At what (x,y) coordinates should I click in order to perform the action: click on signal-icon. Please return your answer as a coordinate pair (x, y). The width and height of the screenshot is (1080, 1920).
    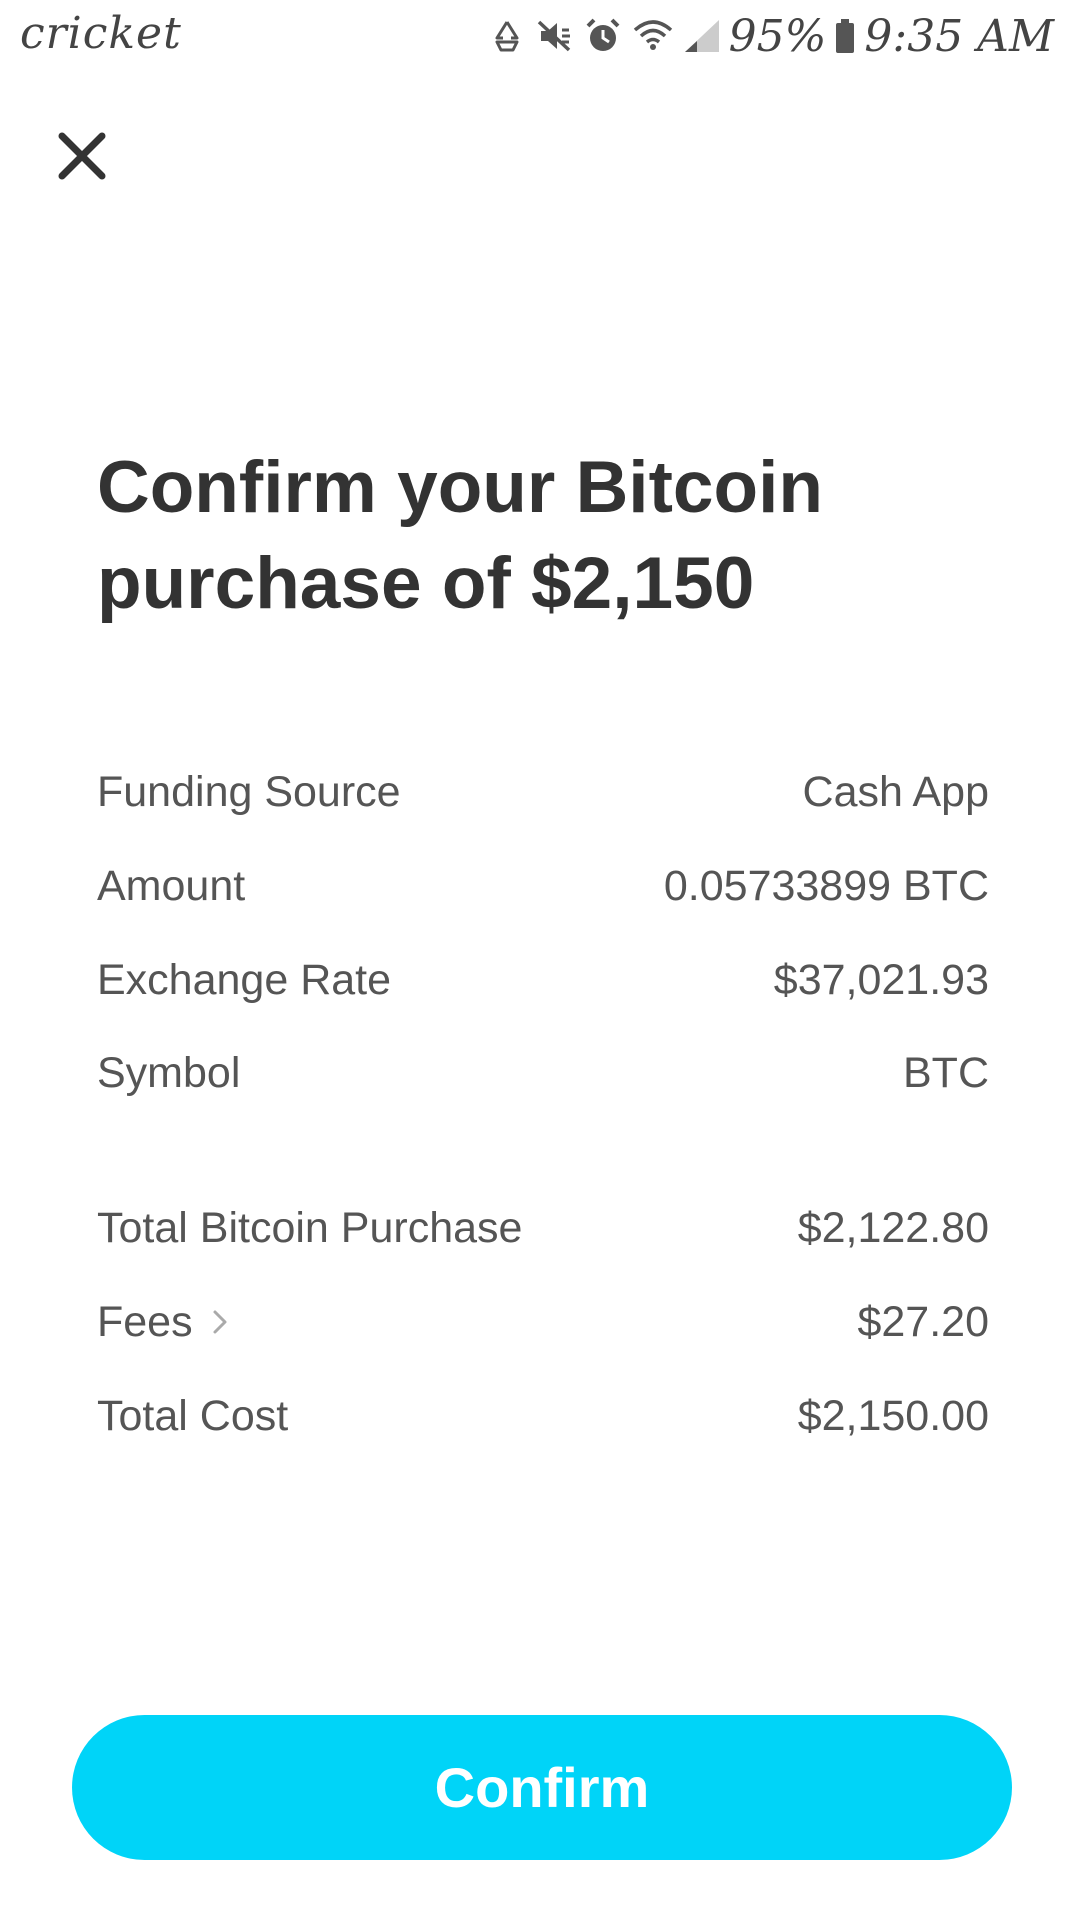
    Looking at the image, I should click on (702, 36).